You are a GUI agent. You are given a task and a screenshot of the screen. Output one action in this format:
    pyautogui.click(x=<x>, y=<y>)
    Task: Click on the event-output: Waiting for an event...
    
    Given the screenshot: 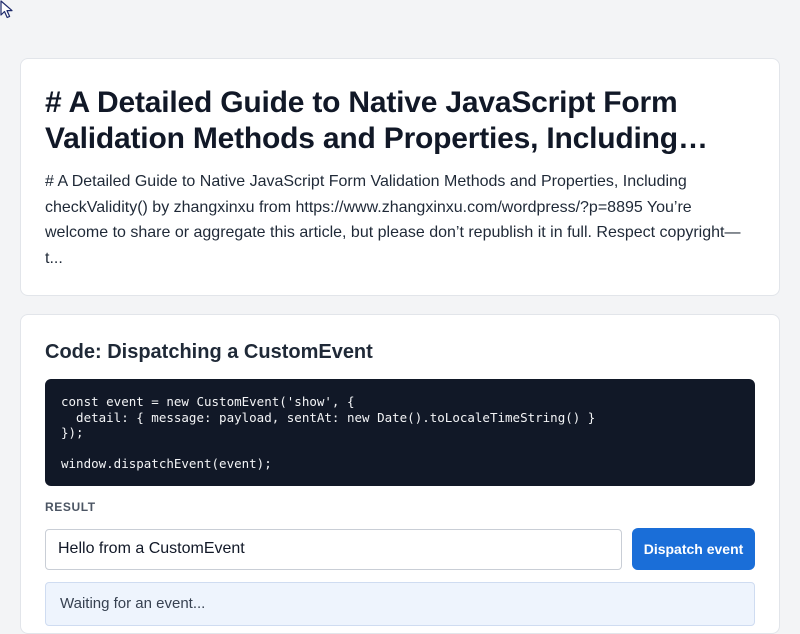 What is the action you would take?
    pyautogui.click(x=400, y=604)
    